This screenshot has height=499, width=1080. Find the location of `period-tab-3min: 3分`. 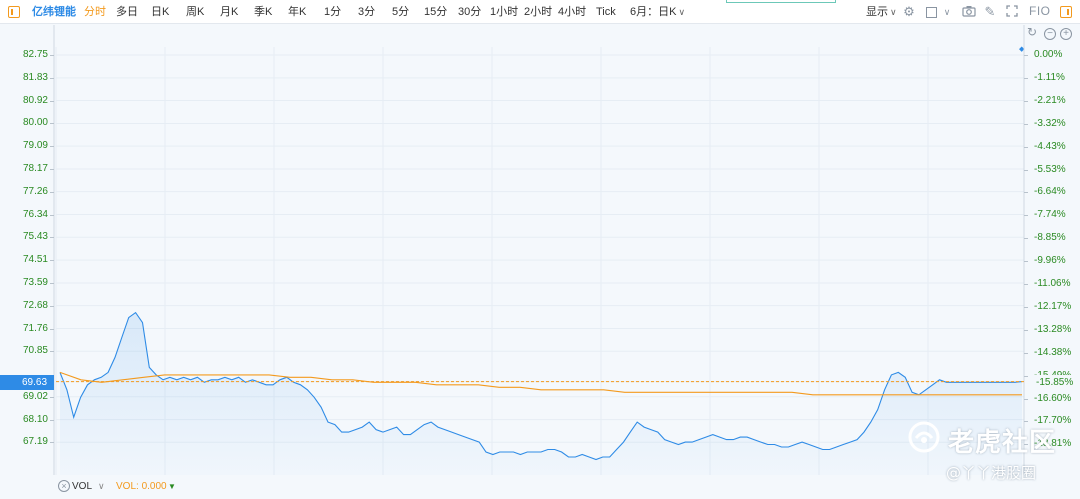

period-tab-3min: 3分 is located at coordinates (366, 12).